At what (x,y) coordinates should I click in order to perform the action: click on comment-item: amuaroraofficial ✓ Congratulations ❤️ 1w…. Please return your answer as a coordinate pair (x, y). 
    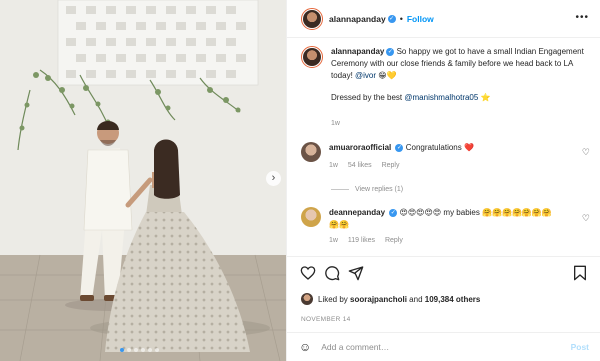
    Looking at the image, I should click on (446, 157).